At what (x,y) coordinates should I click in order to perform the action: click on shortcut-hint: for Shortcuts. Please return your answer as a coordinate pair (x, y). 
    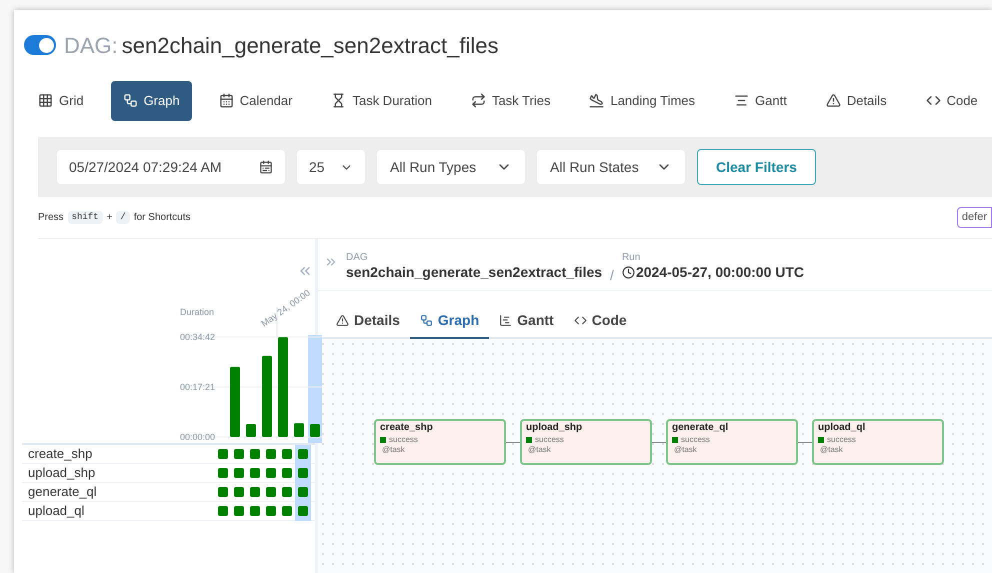
    Looking at the image, I should click on (162, 218).